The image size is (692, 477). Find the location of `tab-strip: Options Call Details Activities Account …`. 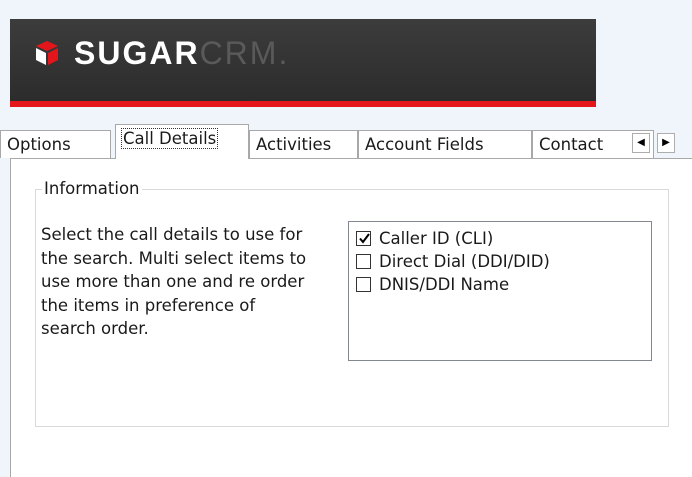

tab-strip: Options Call Details Activities Account … is located at coordinates (346, 140).